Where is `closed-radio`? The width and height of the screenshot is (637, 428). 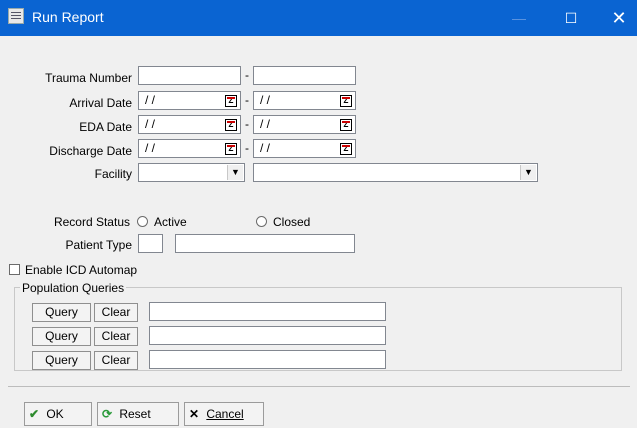
closed-radio is located at coordinates (261, 221).